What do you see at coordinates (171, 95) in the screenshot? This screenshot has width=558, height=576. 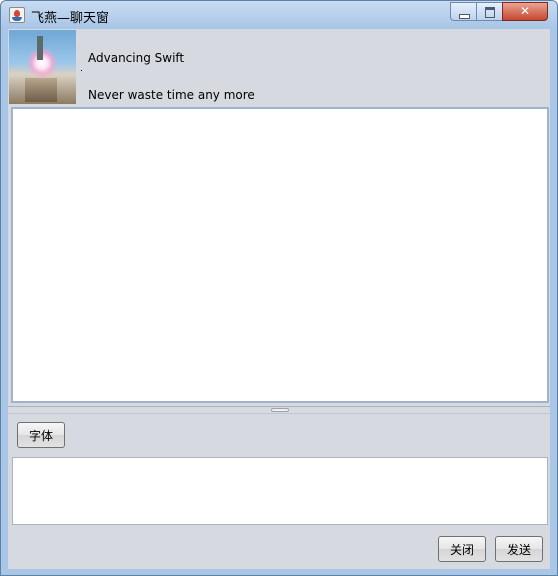 I see `contact-signature: Never waste time any more` at bounding box center [171, 95].